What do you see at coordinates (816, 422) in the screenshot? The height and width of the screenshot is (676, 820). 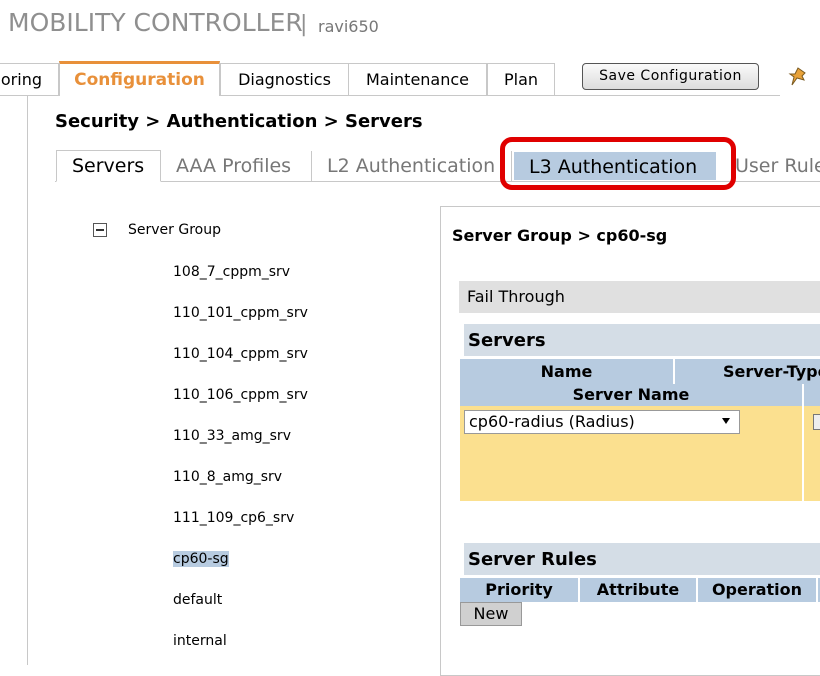 I see `server-checkbox` at bounding box center [816, 422].